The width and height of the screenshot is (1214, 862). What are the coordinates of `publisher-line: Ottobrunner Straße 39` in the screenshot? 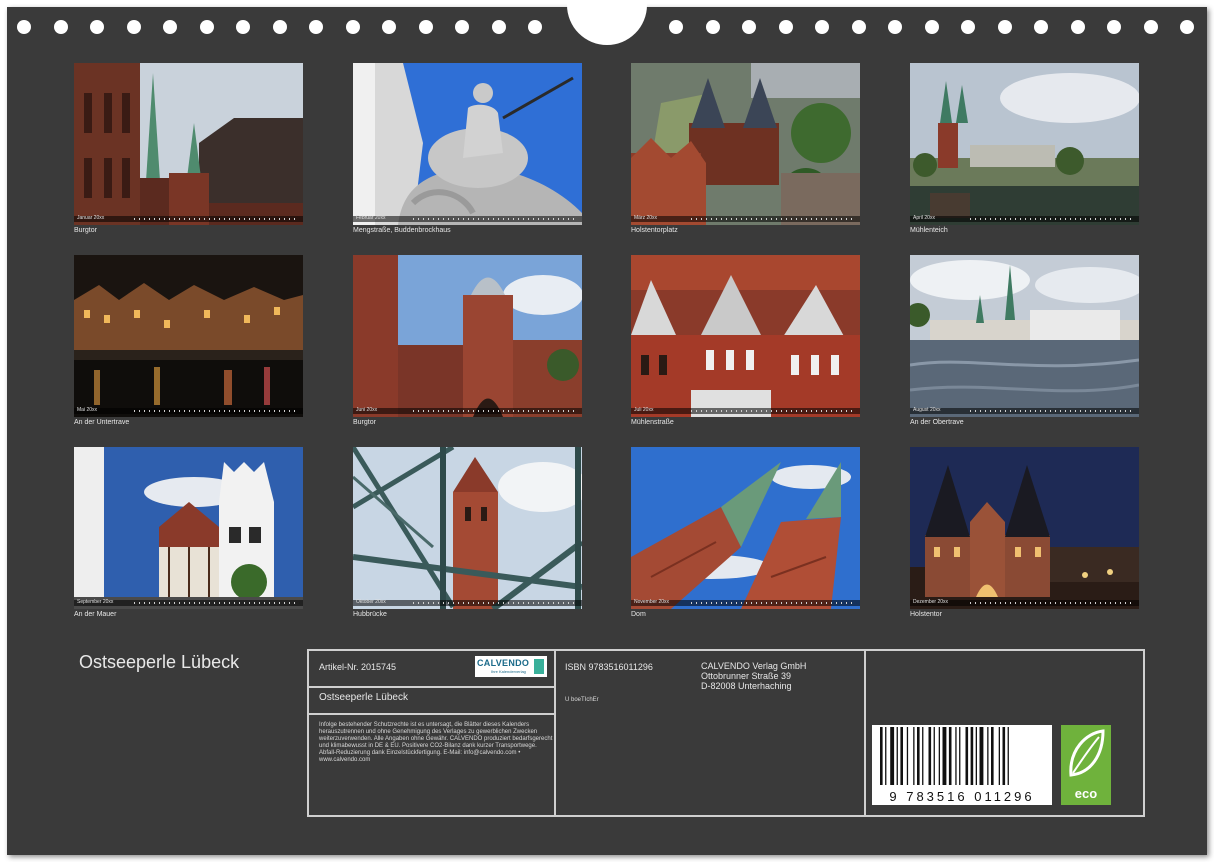 It's located at (746, 676).